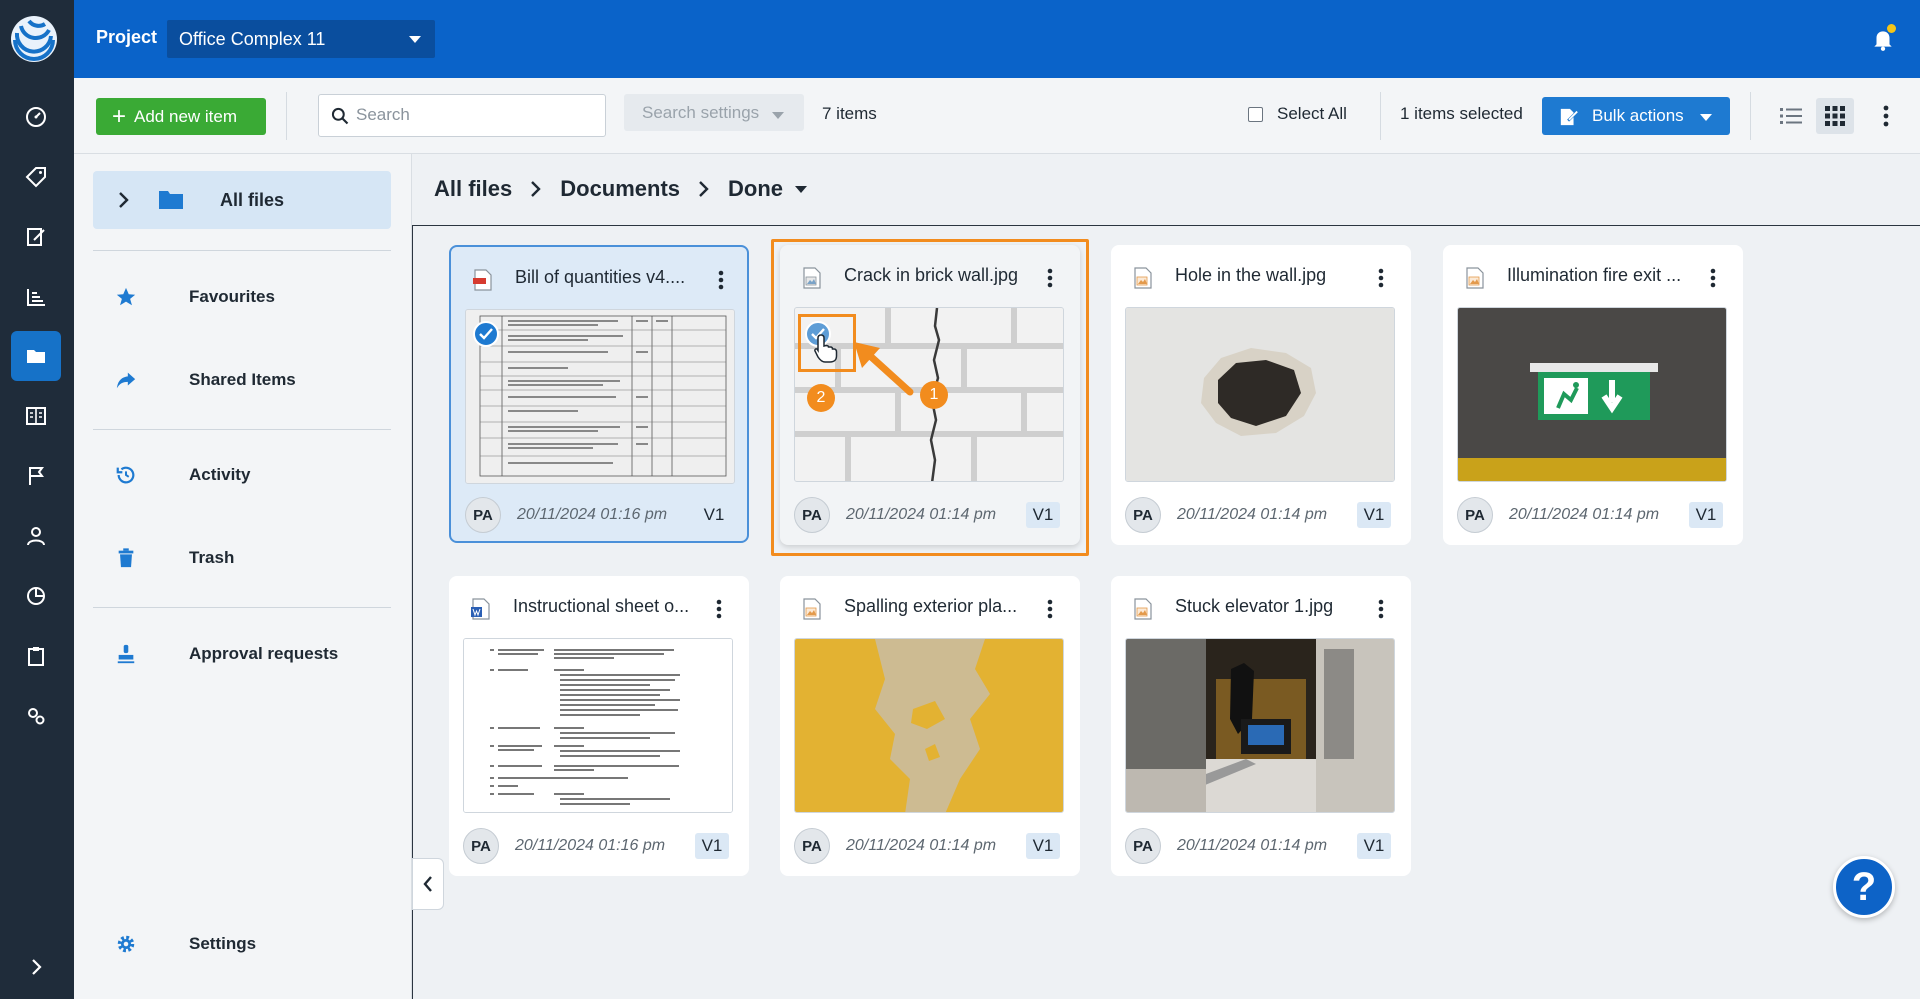  Describe the element at coordinates (242, 297) in the screenshot. I see `sidebar-item-favourites: Favourites` at that location.